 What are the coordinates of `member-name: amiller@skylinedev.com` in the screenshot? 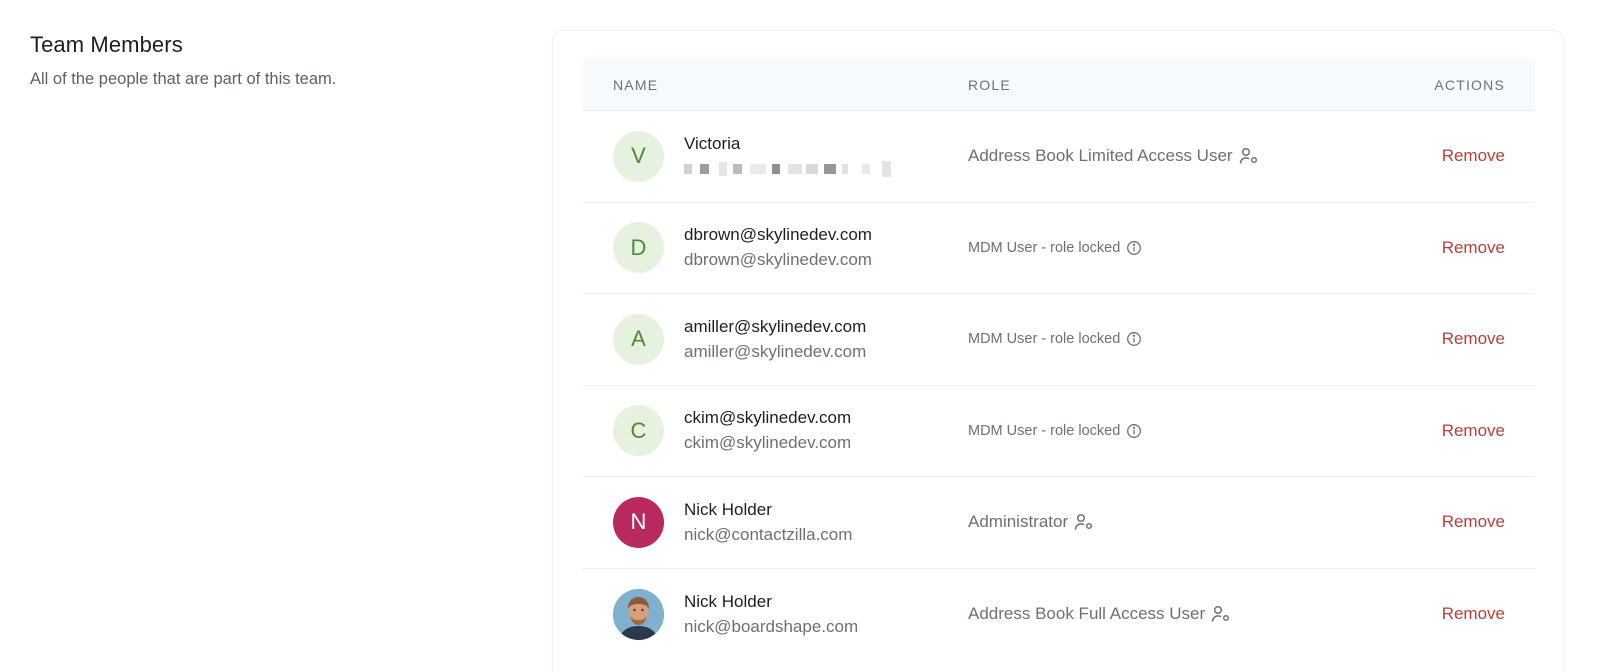 It's located at (775, 326).